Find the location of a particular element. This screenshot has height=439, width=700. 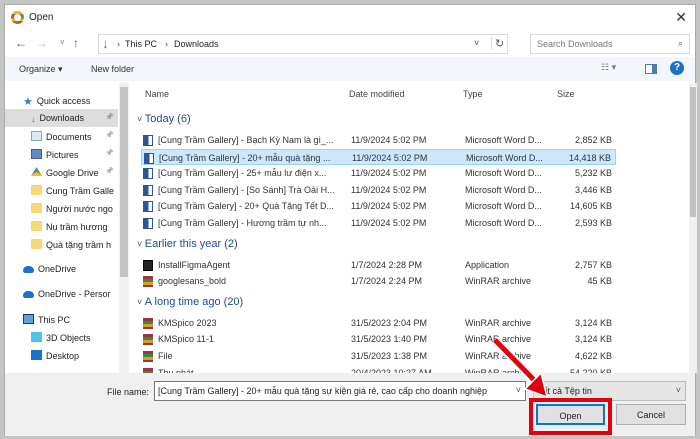

sidebar-scrollbar is located at coordinates (124, 228).